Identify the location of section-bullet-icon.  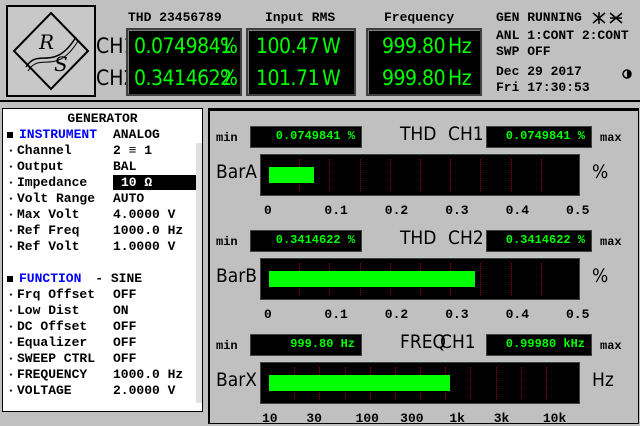
(10, 278).